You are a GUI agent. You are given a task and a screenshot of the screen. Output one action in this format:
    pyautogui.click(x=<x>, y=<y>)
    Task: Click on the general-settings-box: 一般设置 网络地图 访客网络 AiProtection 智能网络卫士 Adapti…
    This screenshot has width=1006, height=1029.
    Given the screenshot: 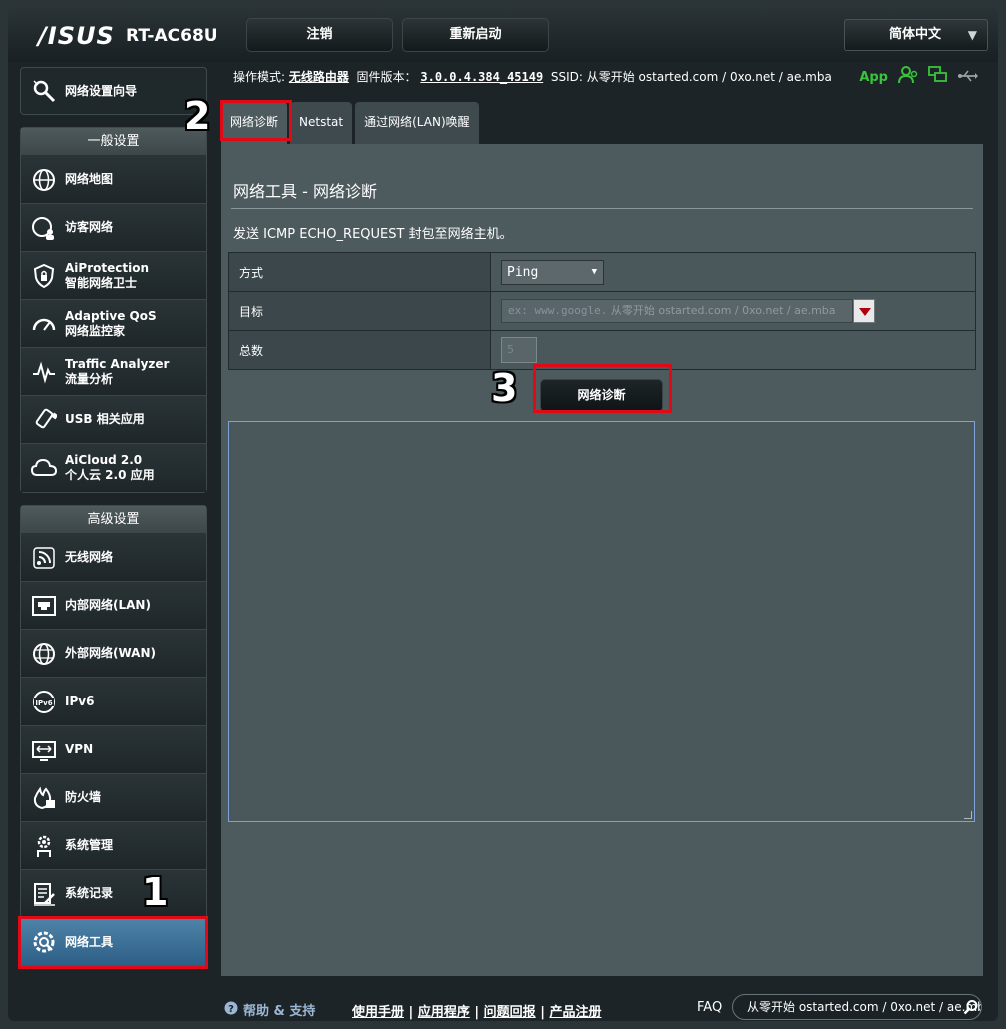 What is the action you would take?
    pyautogui.click(x=113, y=310)
    